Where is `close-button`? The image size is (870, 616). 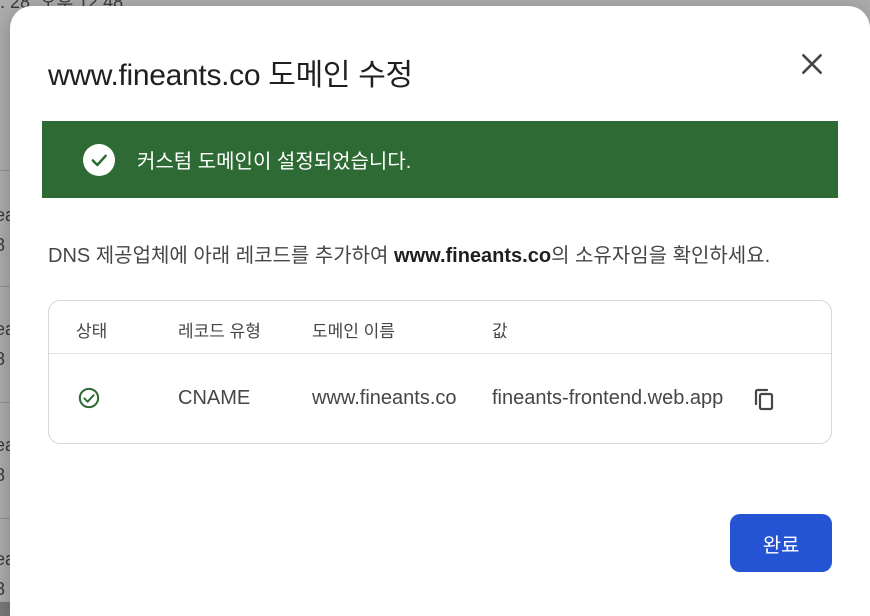
close-button is located at coordinates (812, 64).